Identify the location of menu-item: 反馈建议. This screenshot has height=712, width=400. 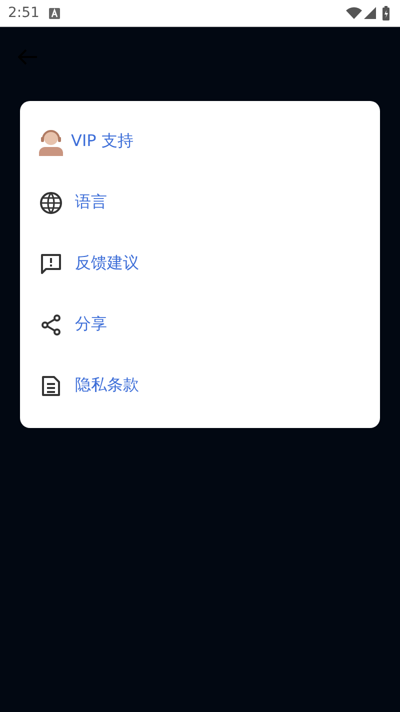
(200, 263).